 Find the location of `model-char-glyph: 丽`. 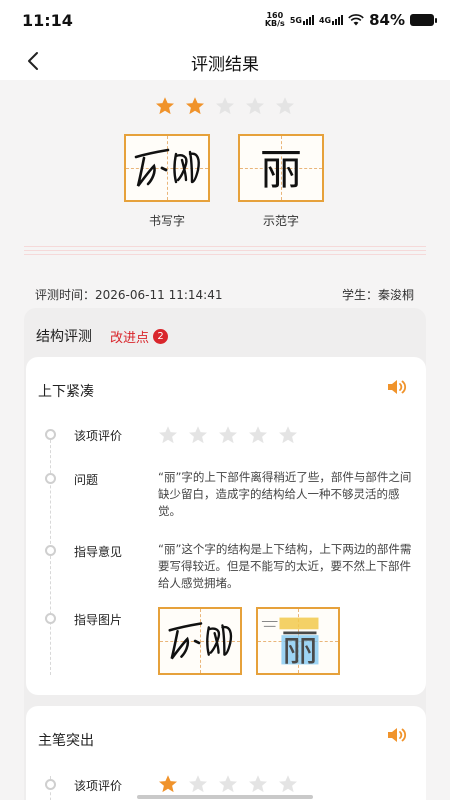

model-char-glyph: 丽 is located at coordinates (281, 169).